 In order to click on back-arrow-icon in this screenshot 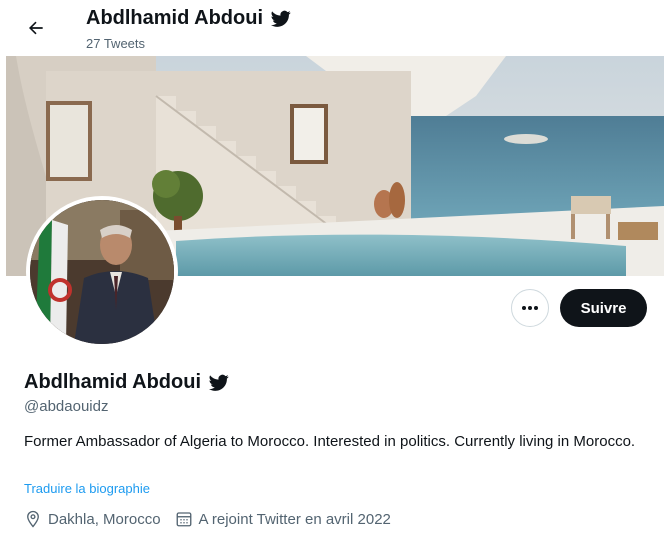, I will do `click(36, 28)`.